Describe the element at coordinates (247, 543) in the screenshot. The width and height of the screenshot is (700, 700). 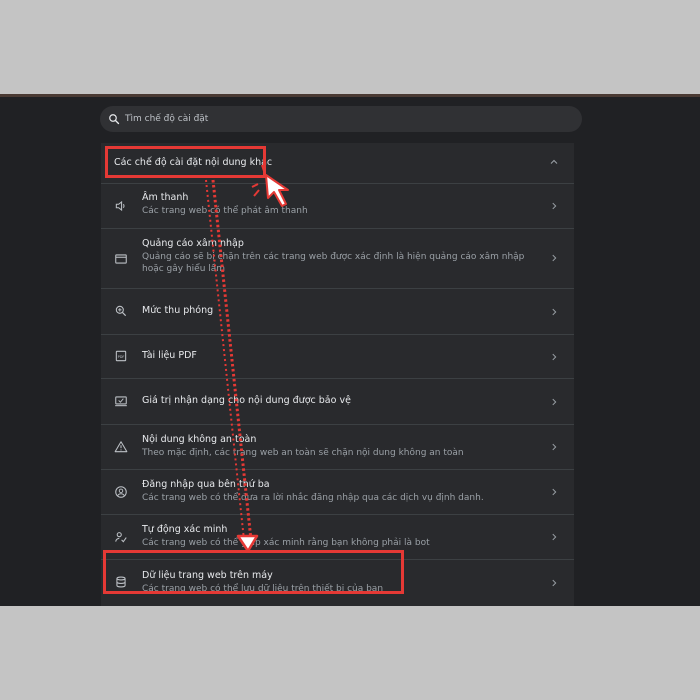
I see `arrow-head` at that location.